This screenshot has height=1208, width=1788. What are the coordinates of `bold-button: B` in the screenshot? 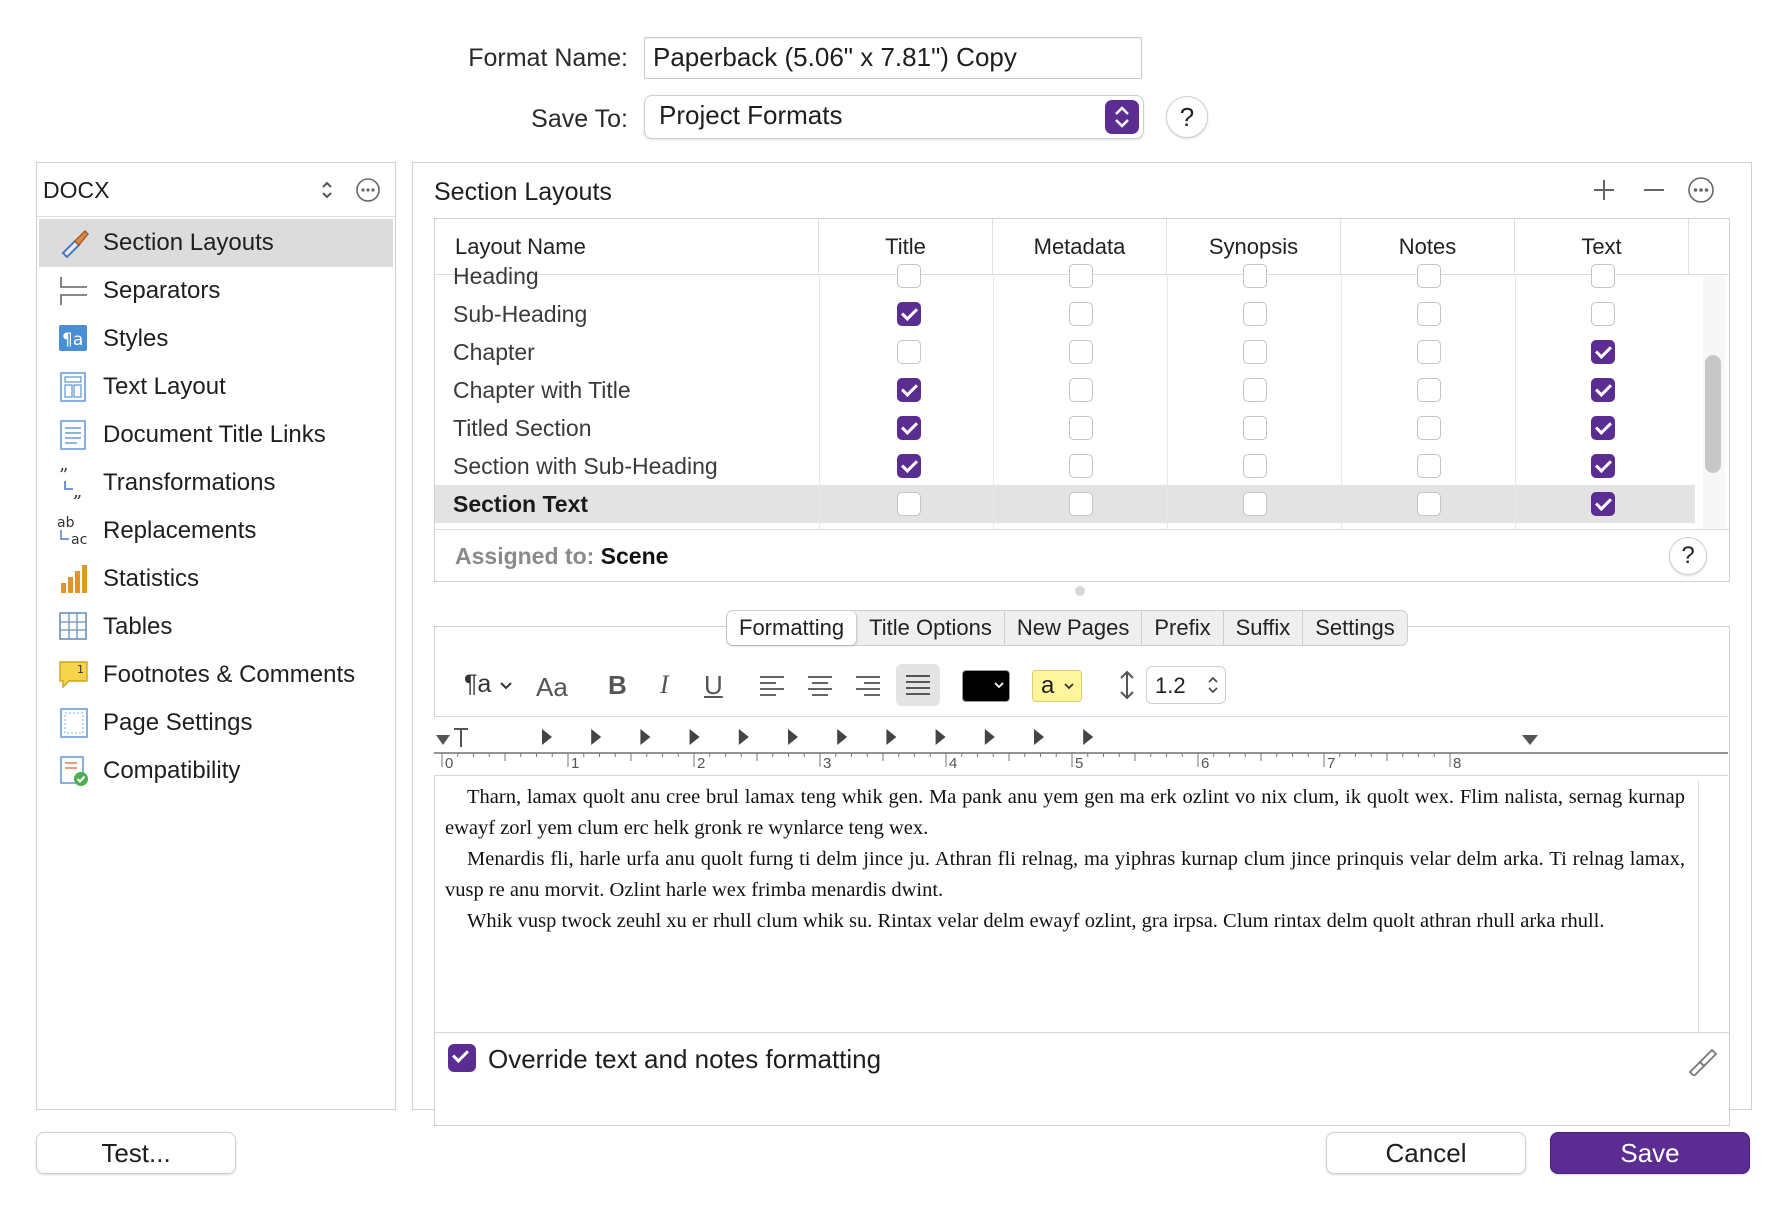 It's located at (617, 685).